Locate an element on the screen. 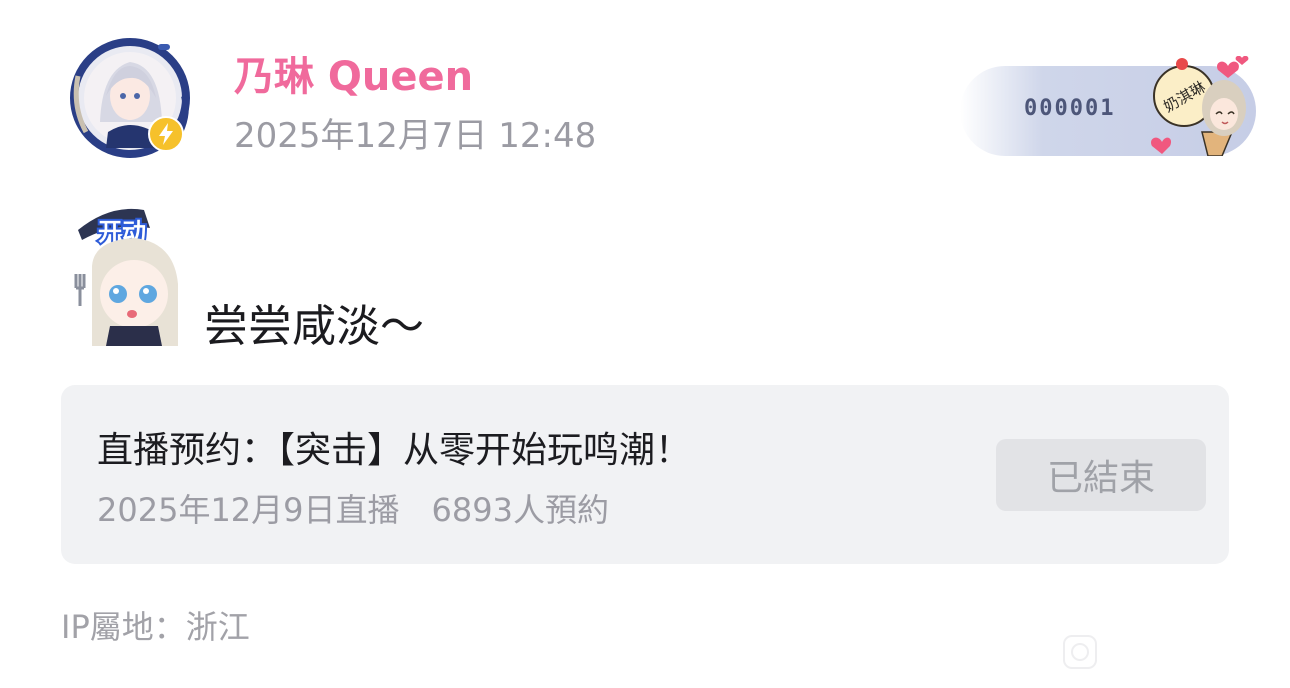 The width and height of the screenshot is (1290, 688). sticker-image: 开动 is located at coordinates (126, 277).